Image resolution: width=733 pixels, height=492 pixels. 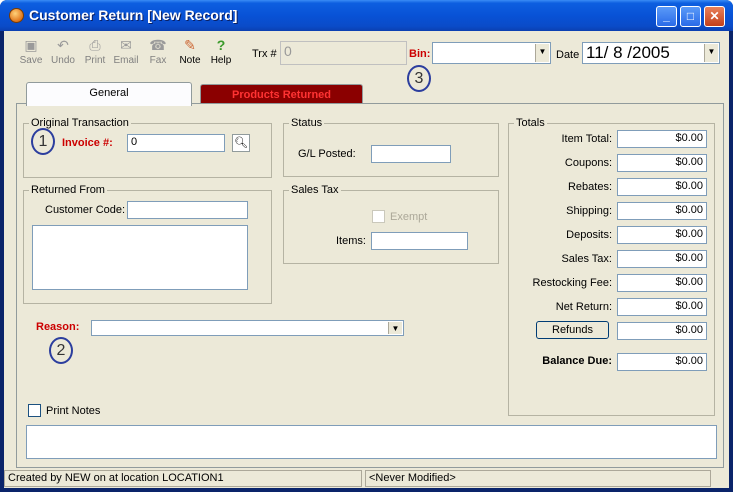 I want to click on annotation-1: 1, so click(x=43, y=141).